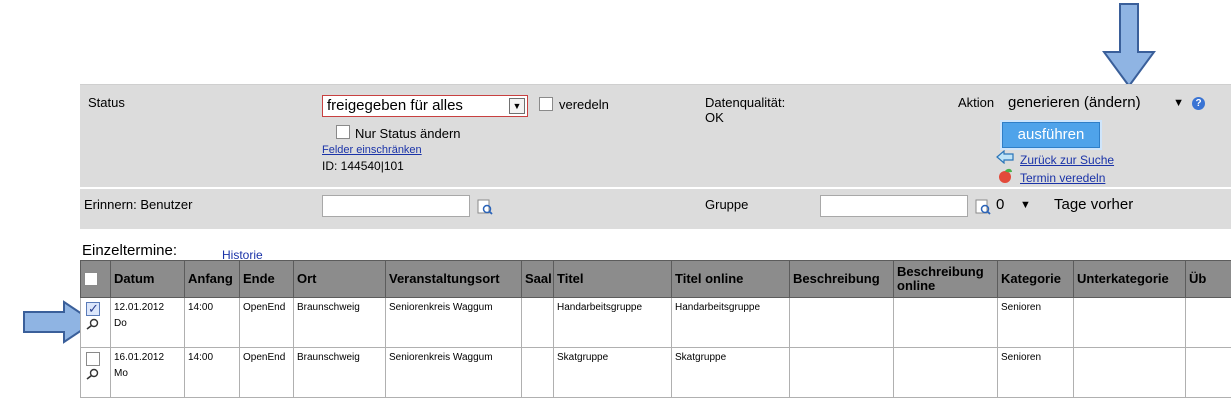  Describe the element at coordinates (612, 279) in the screenshot. I see `col-titel: Titel` at that location.